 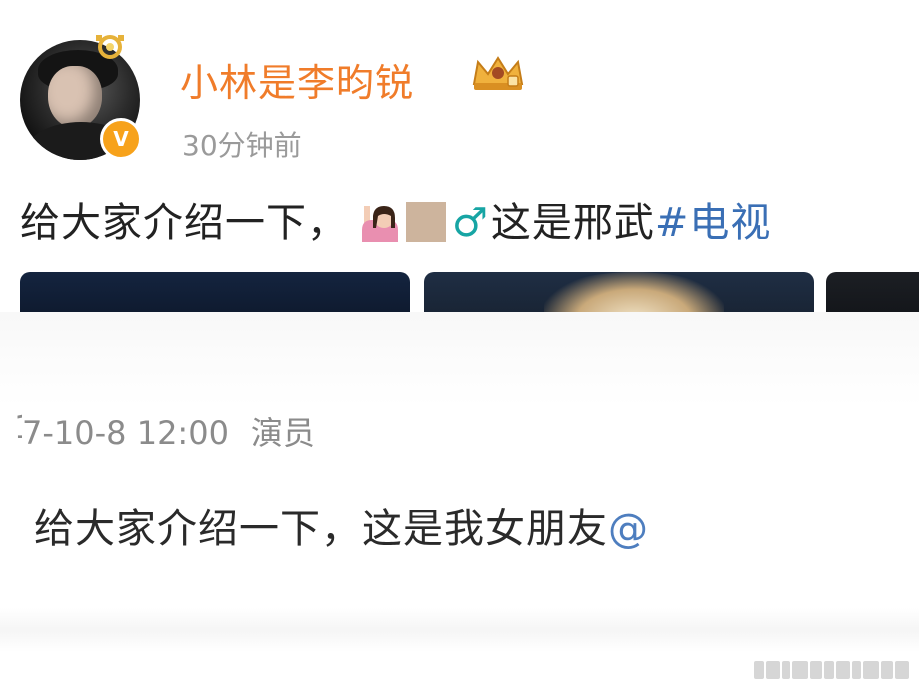 What do you see at coordinates (18, 427) in the screenshot?
I see `cut-year-digit: 1` at bounding box center [18, 427].